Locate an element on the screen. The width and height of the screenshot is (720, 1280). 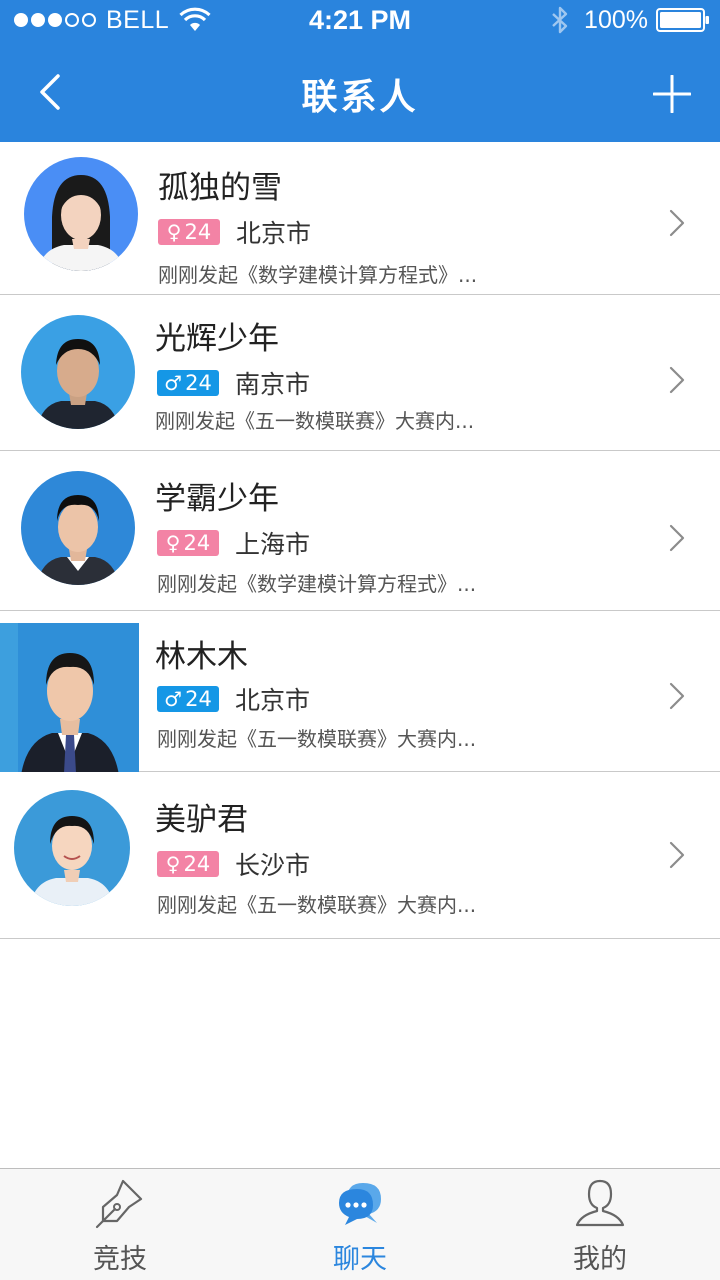
contact-name: 美驴君 is located at coordinates (201, 820).